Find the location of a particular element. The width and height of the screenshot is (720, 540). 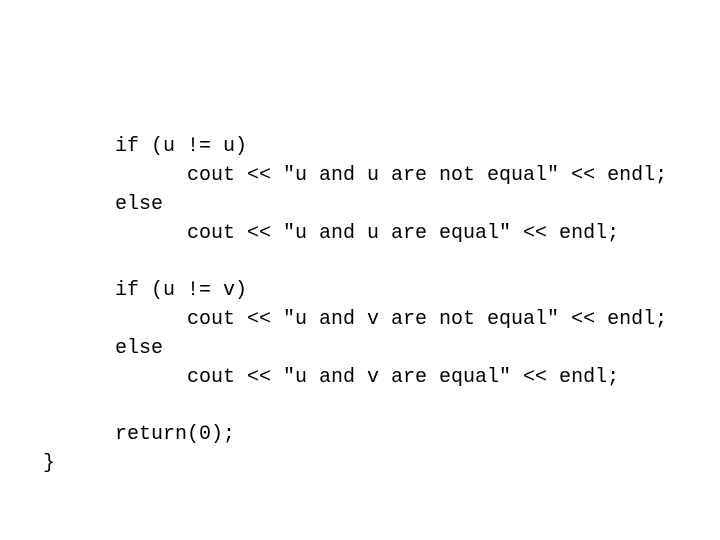

code-line-closing-brace: } is located at coordinates (49, 463).